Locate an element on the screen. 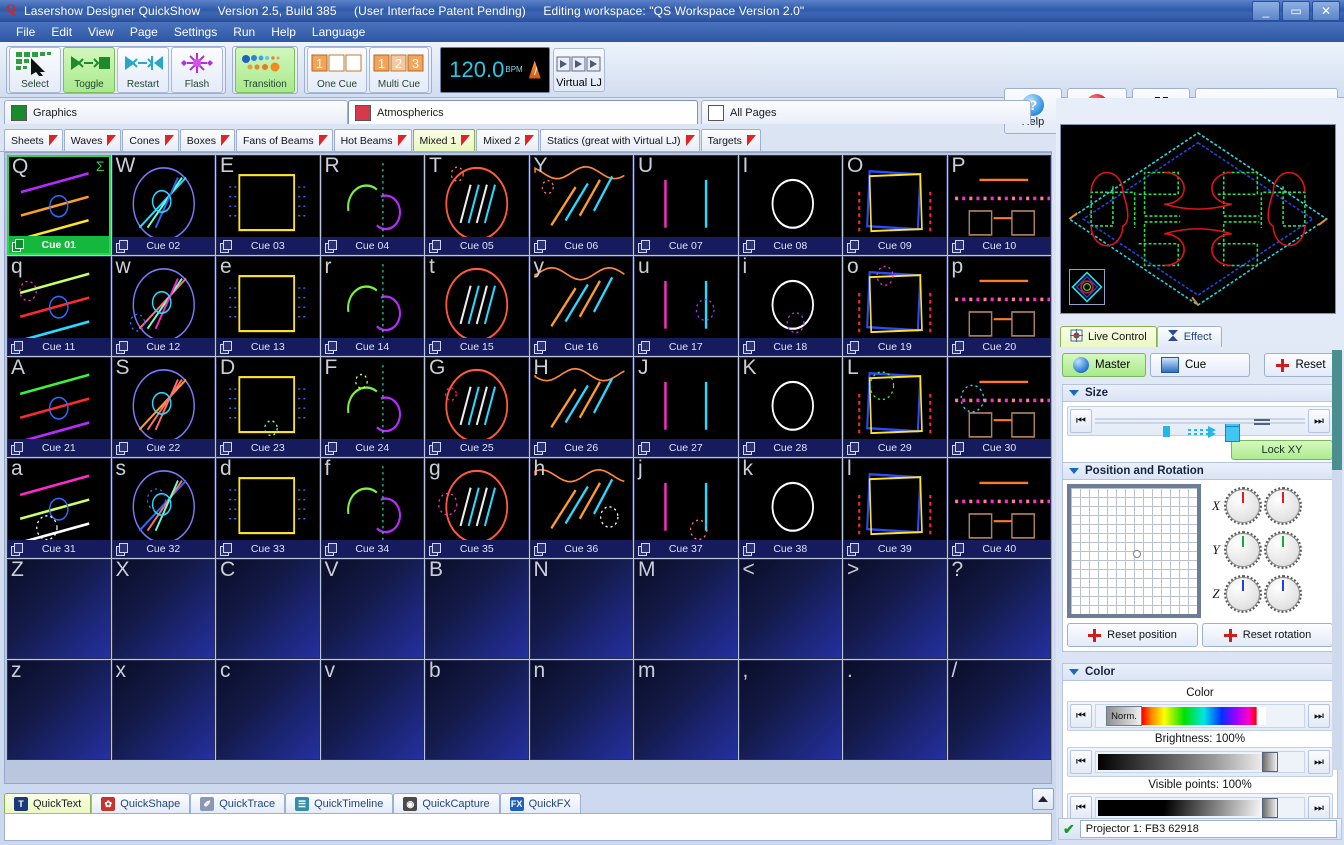 The height and width of the screenshot is (845, 1344). cue-cell: w Cue 12 is located at coordinates (163, 306).